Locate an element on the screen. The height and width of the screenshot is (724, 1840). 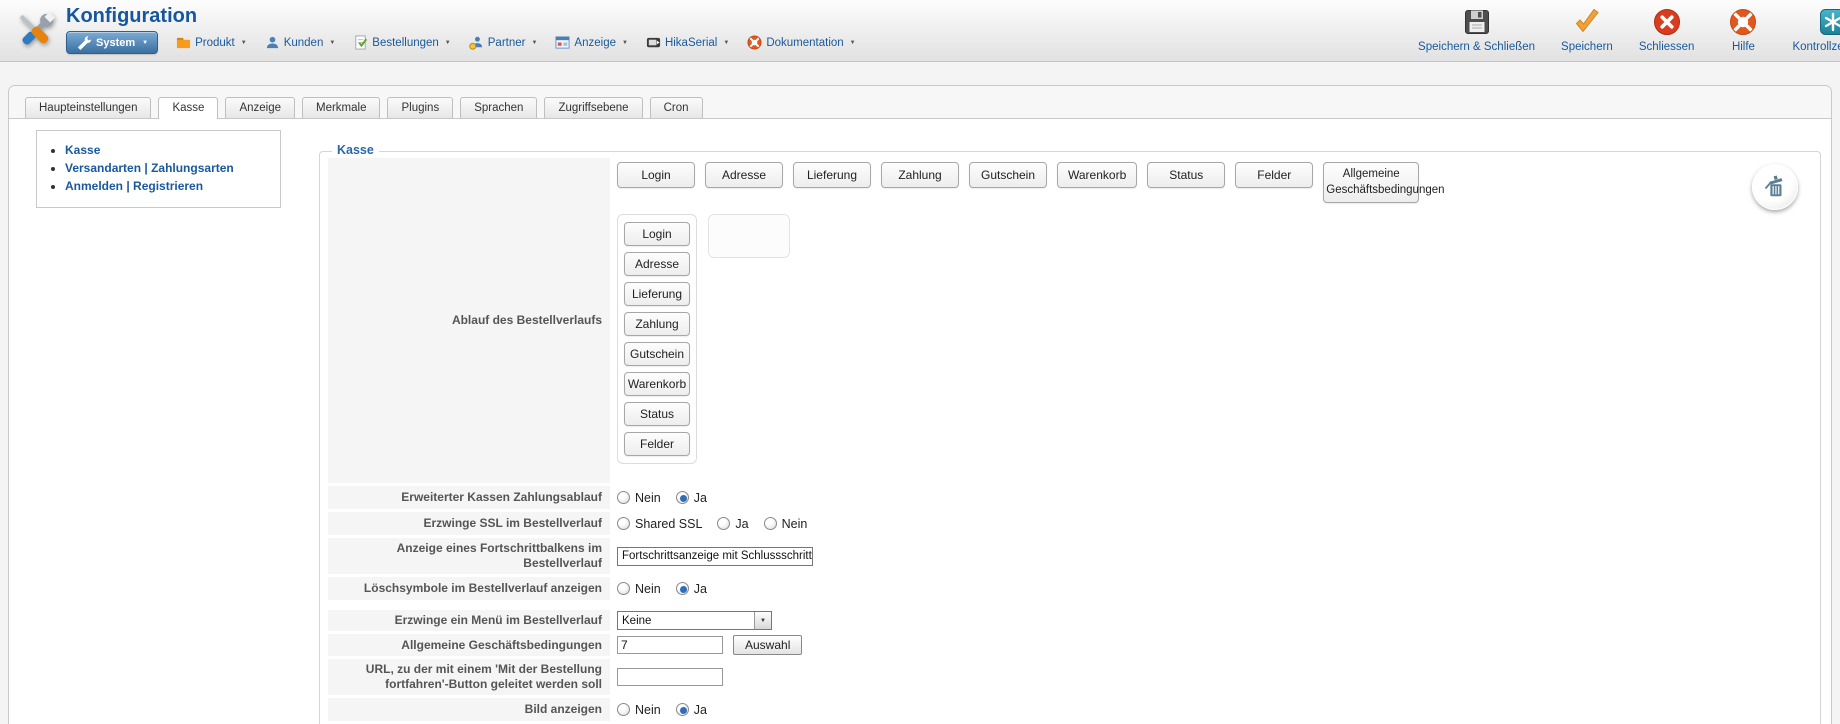
wrench-icon is located at coordinates (83, 42).